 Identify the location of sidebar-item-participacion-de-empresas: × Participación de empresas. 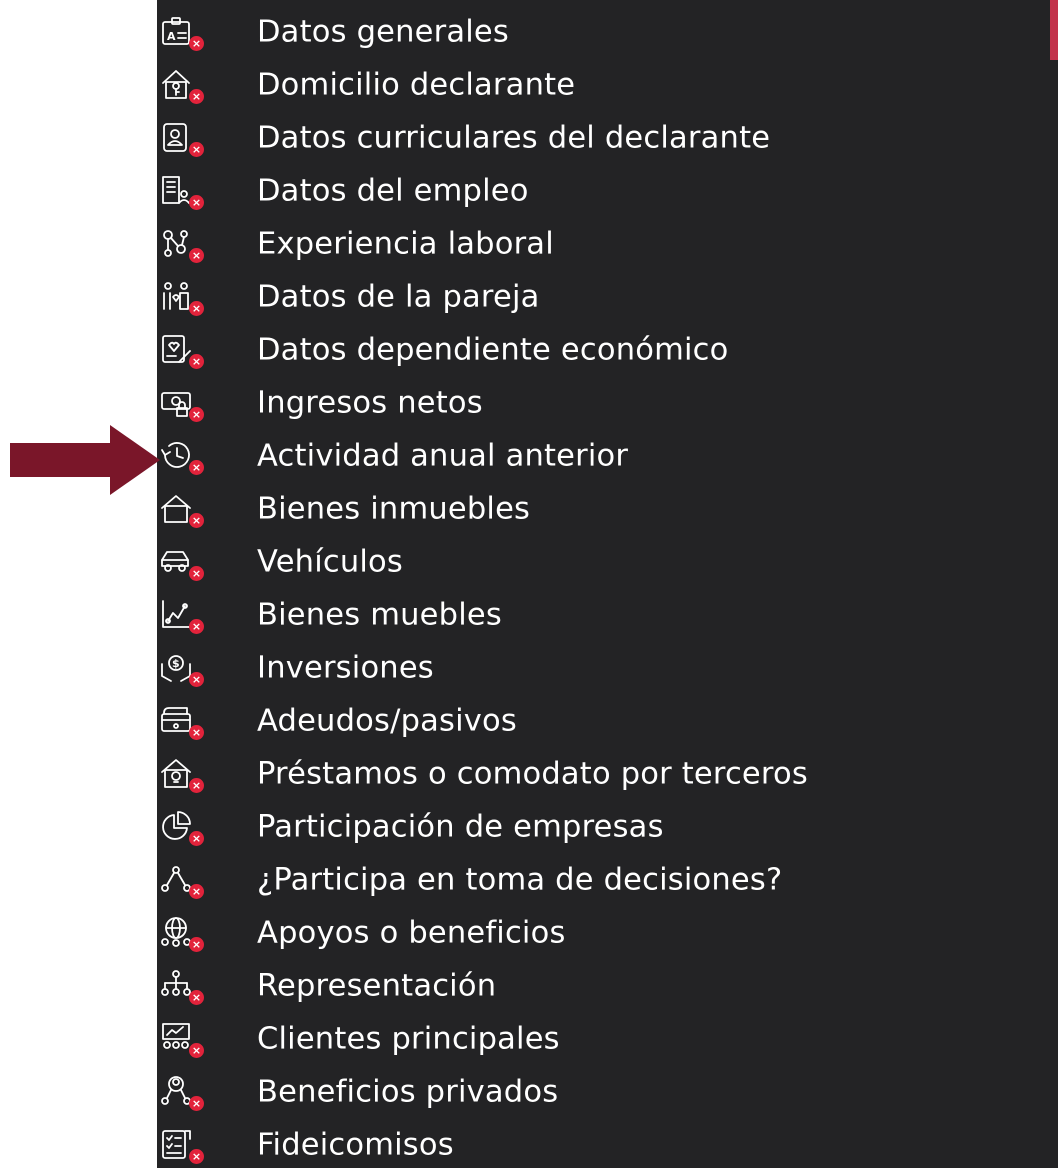
(410, 826).